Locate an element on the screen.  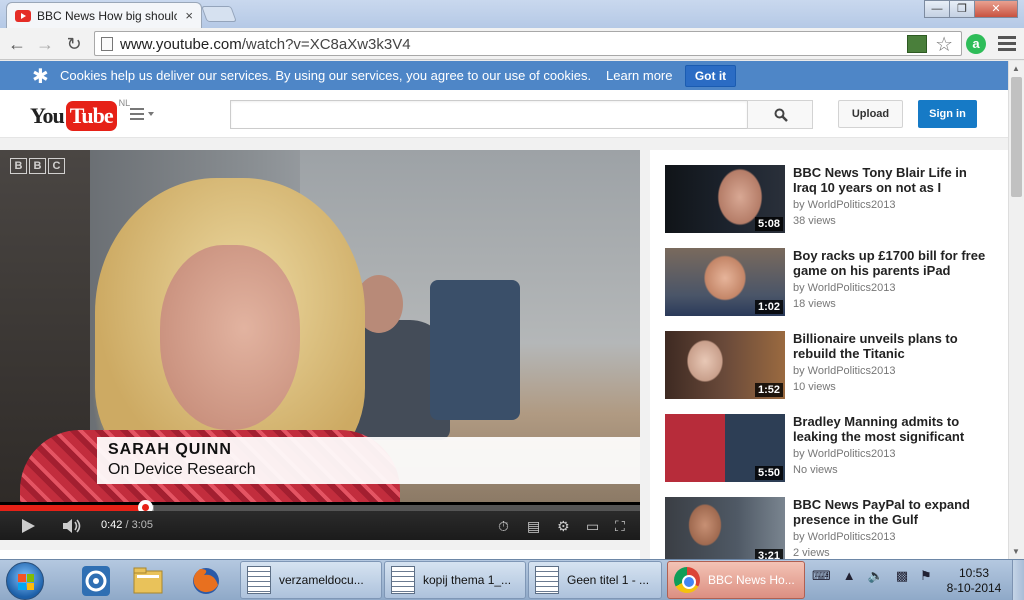
start-button is located at coordinates (25, 581).